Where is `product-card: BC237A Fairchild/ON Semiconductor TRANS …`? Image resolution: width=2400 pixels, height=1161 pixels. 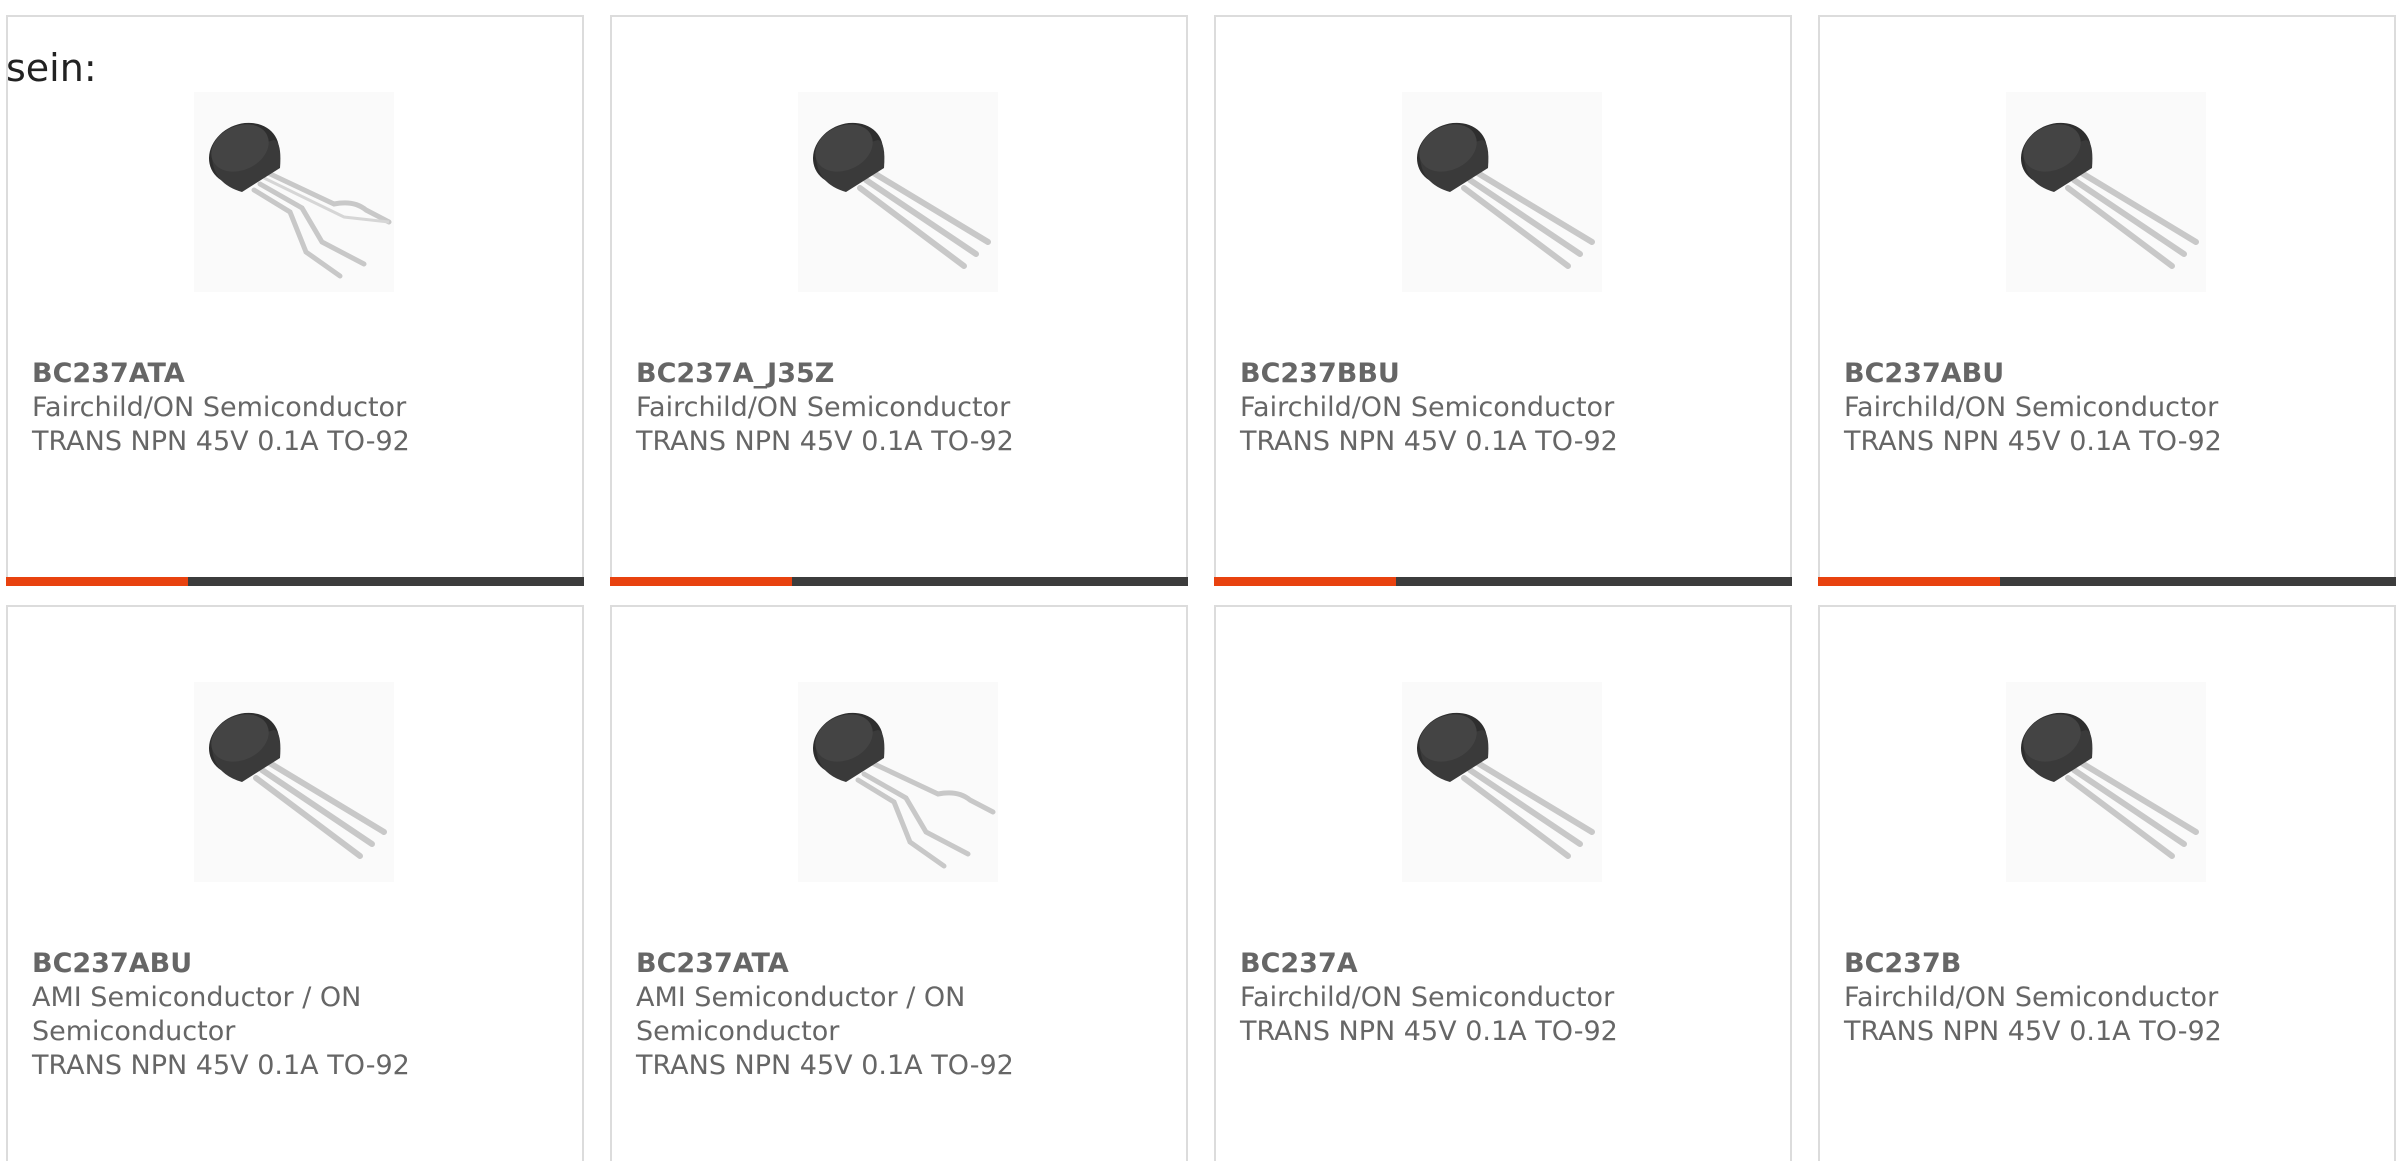 product-card: BC237A Fairchild/ON Semiconductor TRANS … is located at coordinates (1503, 883).